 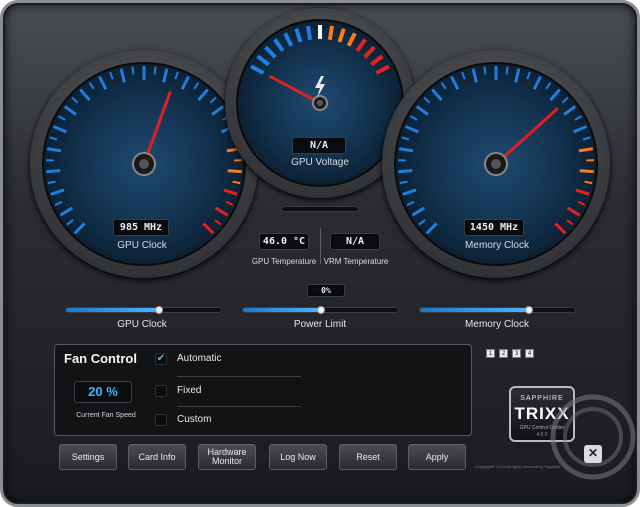 I want to click on gpu-clock-slider-thumb, so click(x=159, y=310).